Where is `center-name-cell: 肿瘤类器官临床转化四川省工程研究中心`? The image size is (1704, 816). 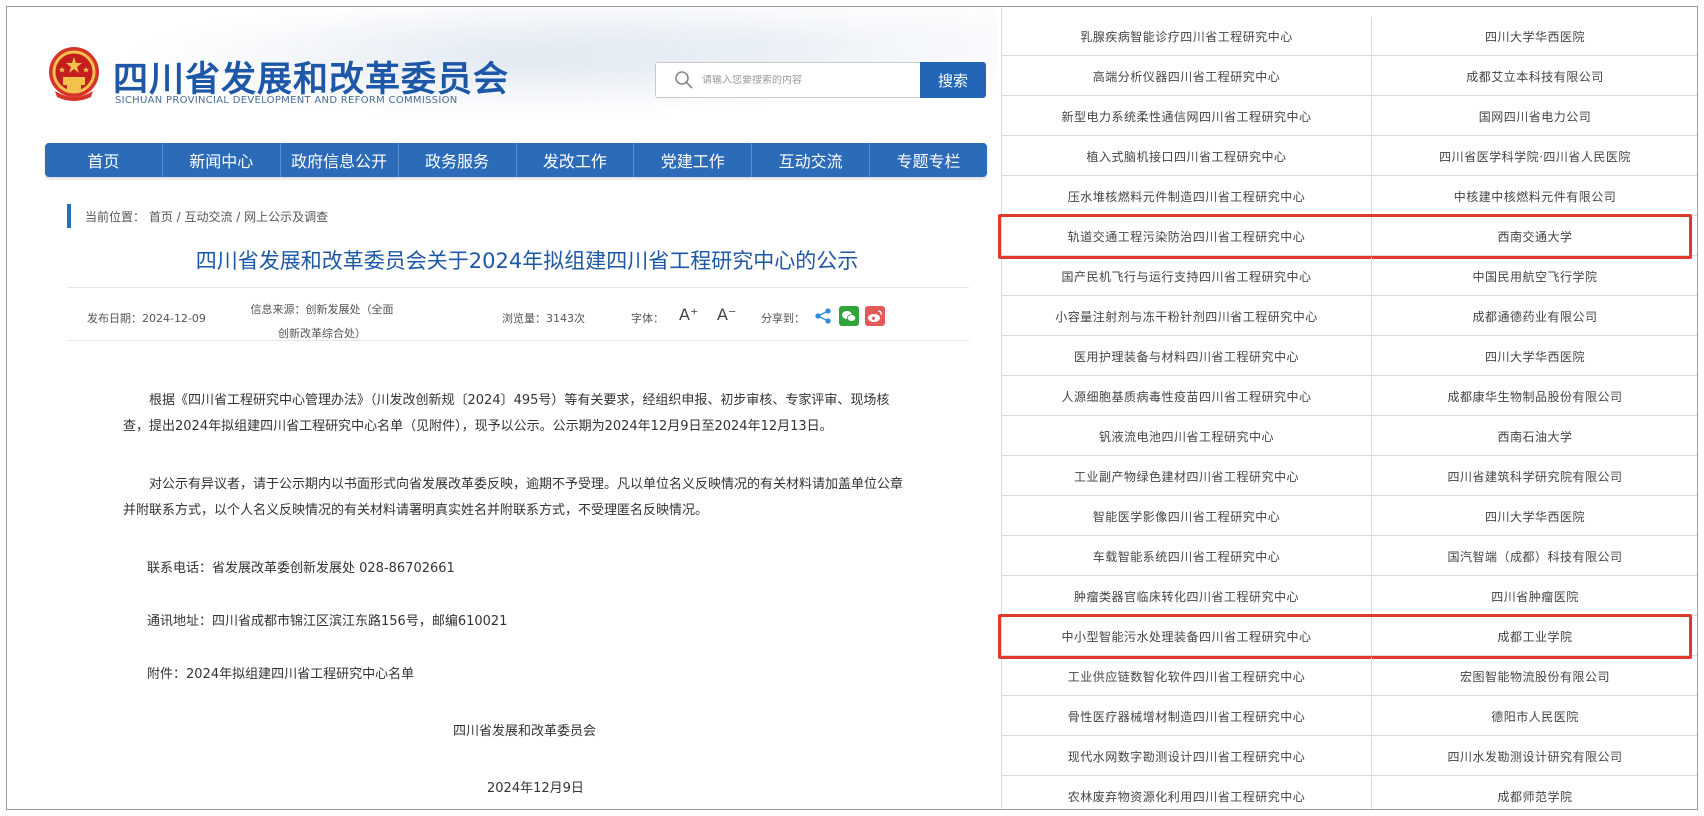 center-name-cell: 肿瘤类器官临床转化四川省工程研究中心 is located at coordinates (1187, 596).